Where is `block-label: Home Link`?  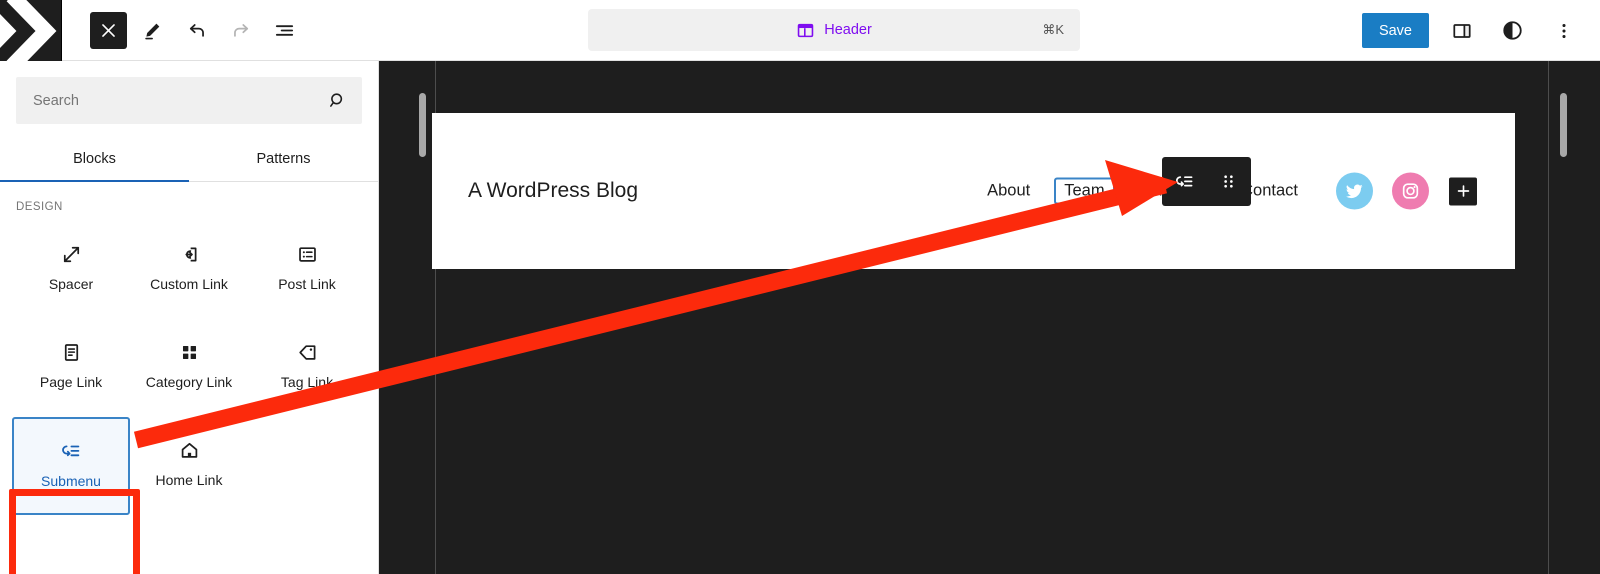 block-label: Home Link is located at coordinates (189, 480).